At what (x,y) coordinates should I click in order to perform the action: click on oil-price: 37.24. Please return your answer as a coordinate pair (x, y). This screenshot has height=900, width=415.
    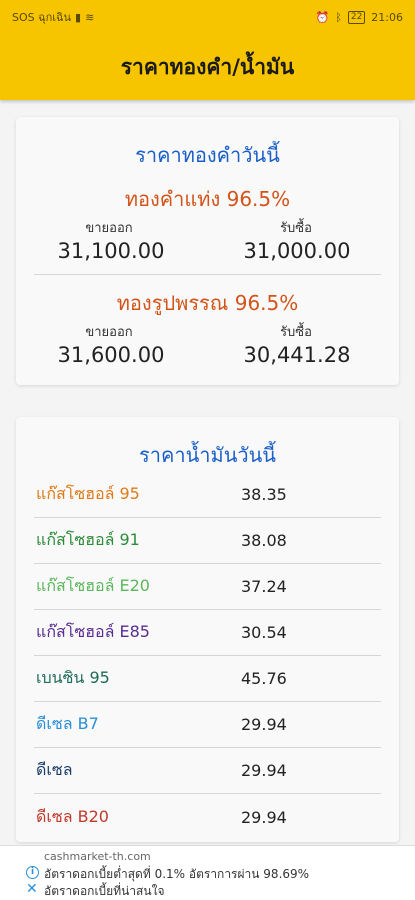
    Looking at the image, I should click on (264, 586).